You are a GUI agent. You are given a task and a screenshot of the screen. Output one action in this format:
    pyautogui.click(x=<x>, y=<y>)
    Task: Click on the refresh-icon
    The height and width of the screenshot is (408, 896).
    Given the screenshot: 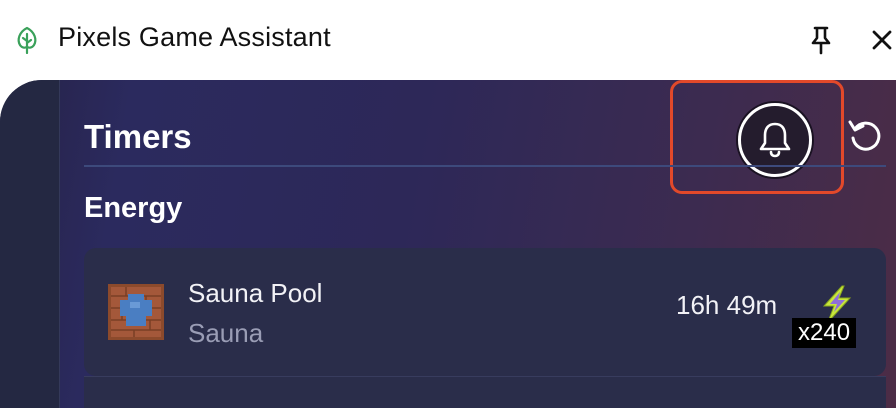 What is the action you would take?
    pyautogui.click(x=866, y=136)
    